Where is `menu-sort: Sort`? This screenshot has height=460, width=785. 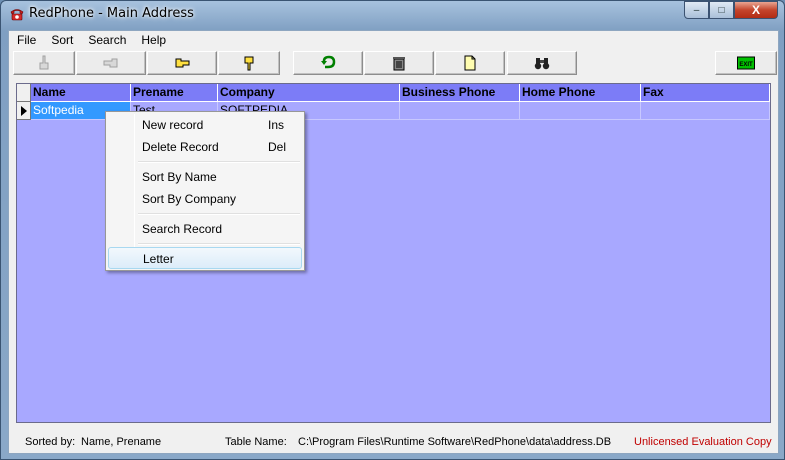 menu-sort: Sort is located at coordinates (61, 40).